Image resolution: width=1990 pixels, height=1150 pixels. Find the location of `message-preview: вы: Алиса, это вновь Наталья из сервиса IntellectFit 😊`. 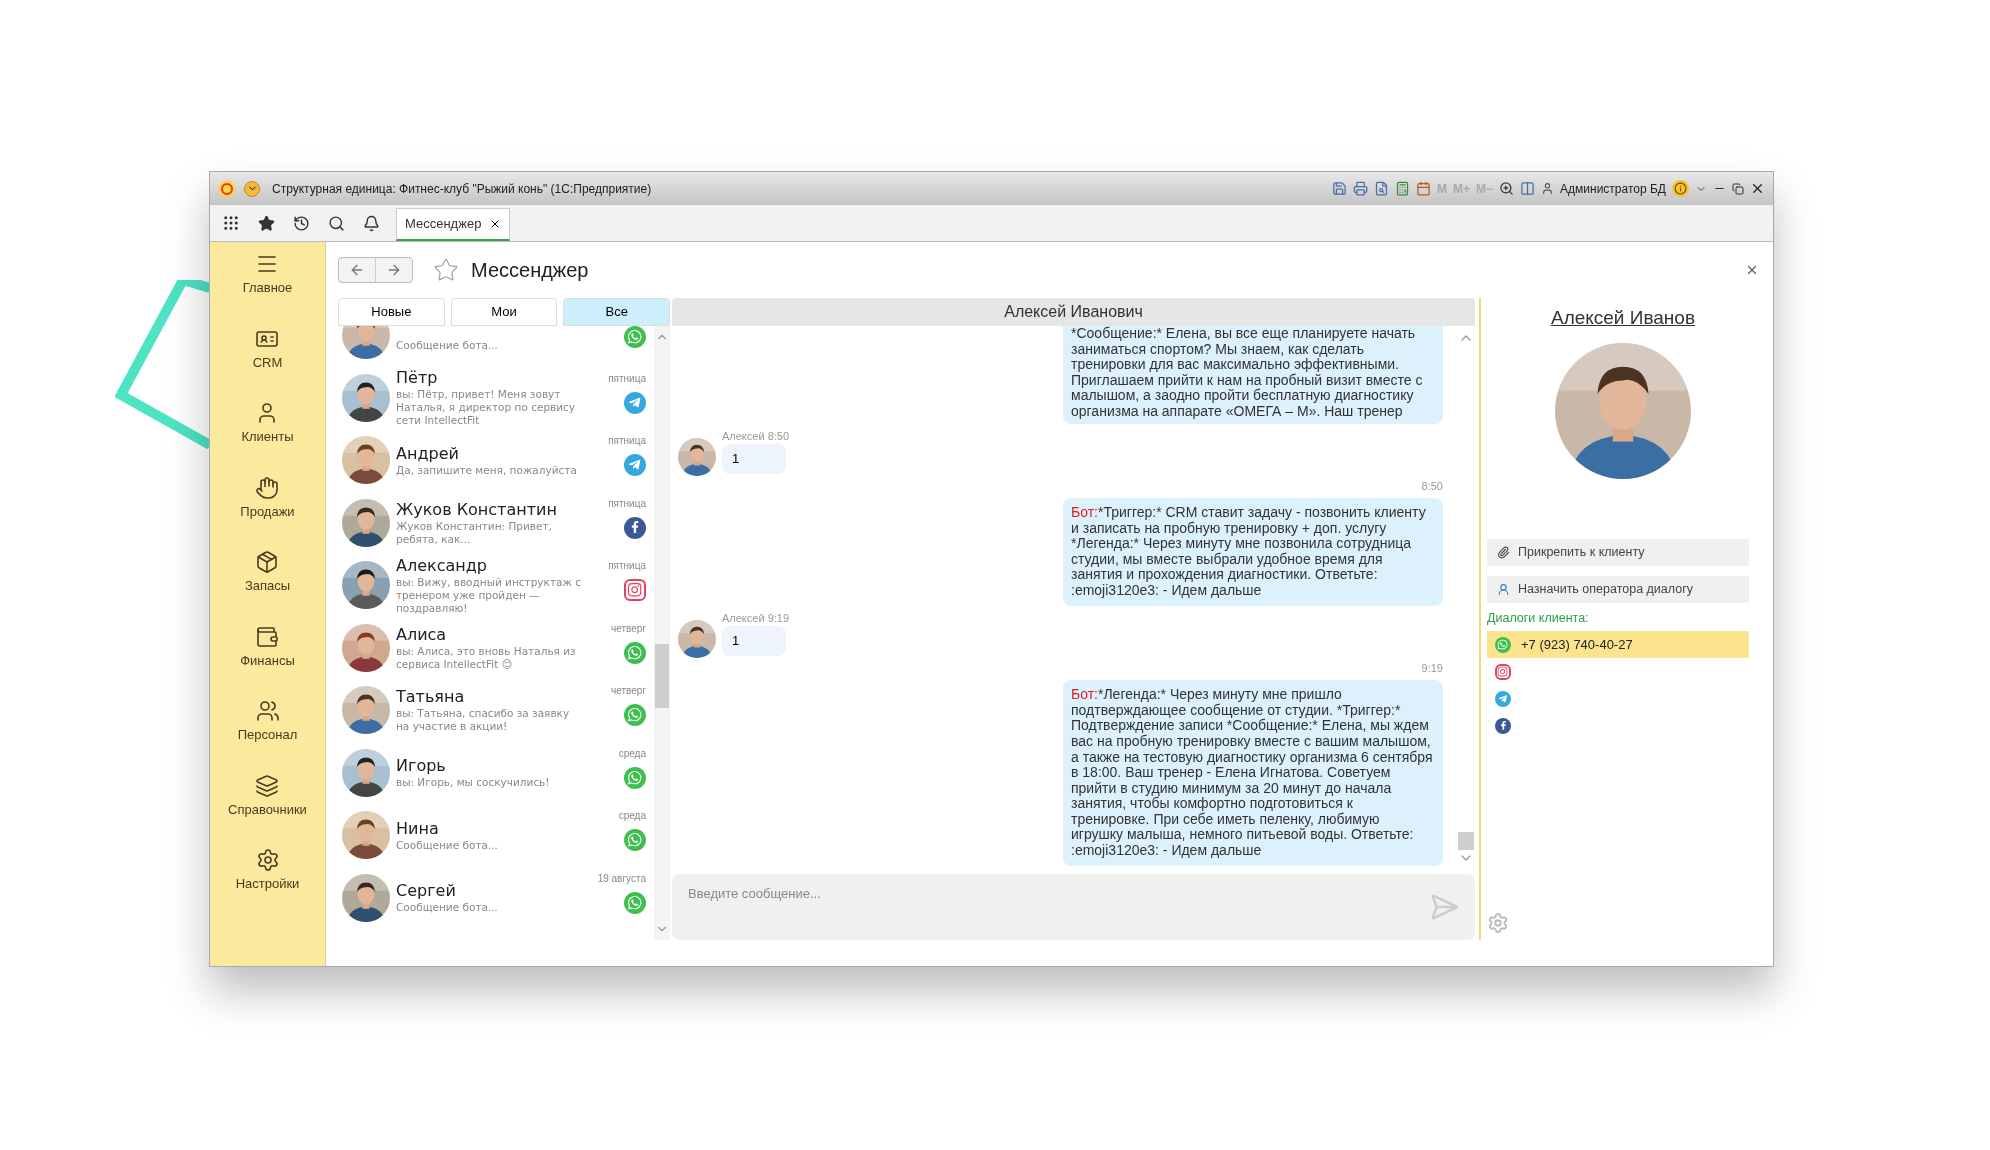

message-preview: вы: Алиса, это вновь Наталья из сервиса IntellectFit 😊 is located at coordinates (486, 657).